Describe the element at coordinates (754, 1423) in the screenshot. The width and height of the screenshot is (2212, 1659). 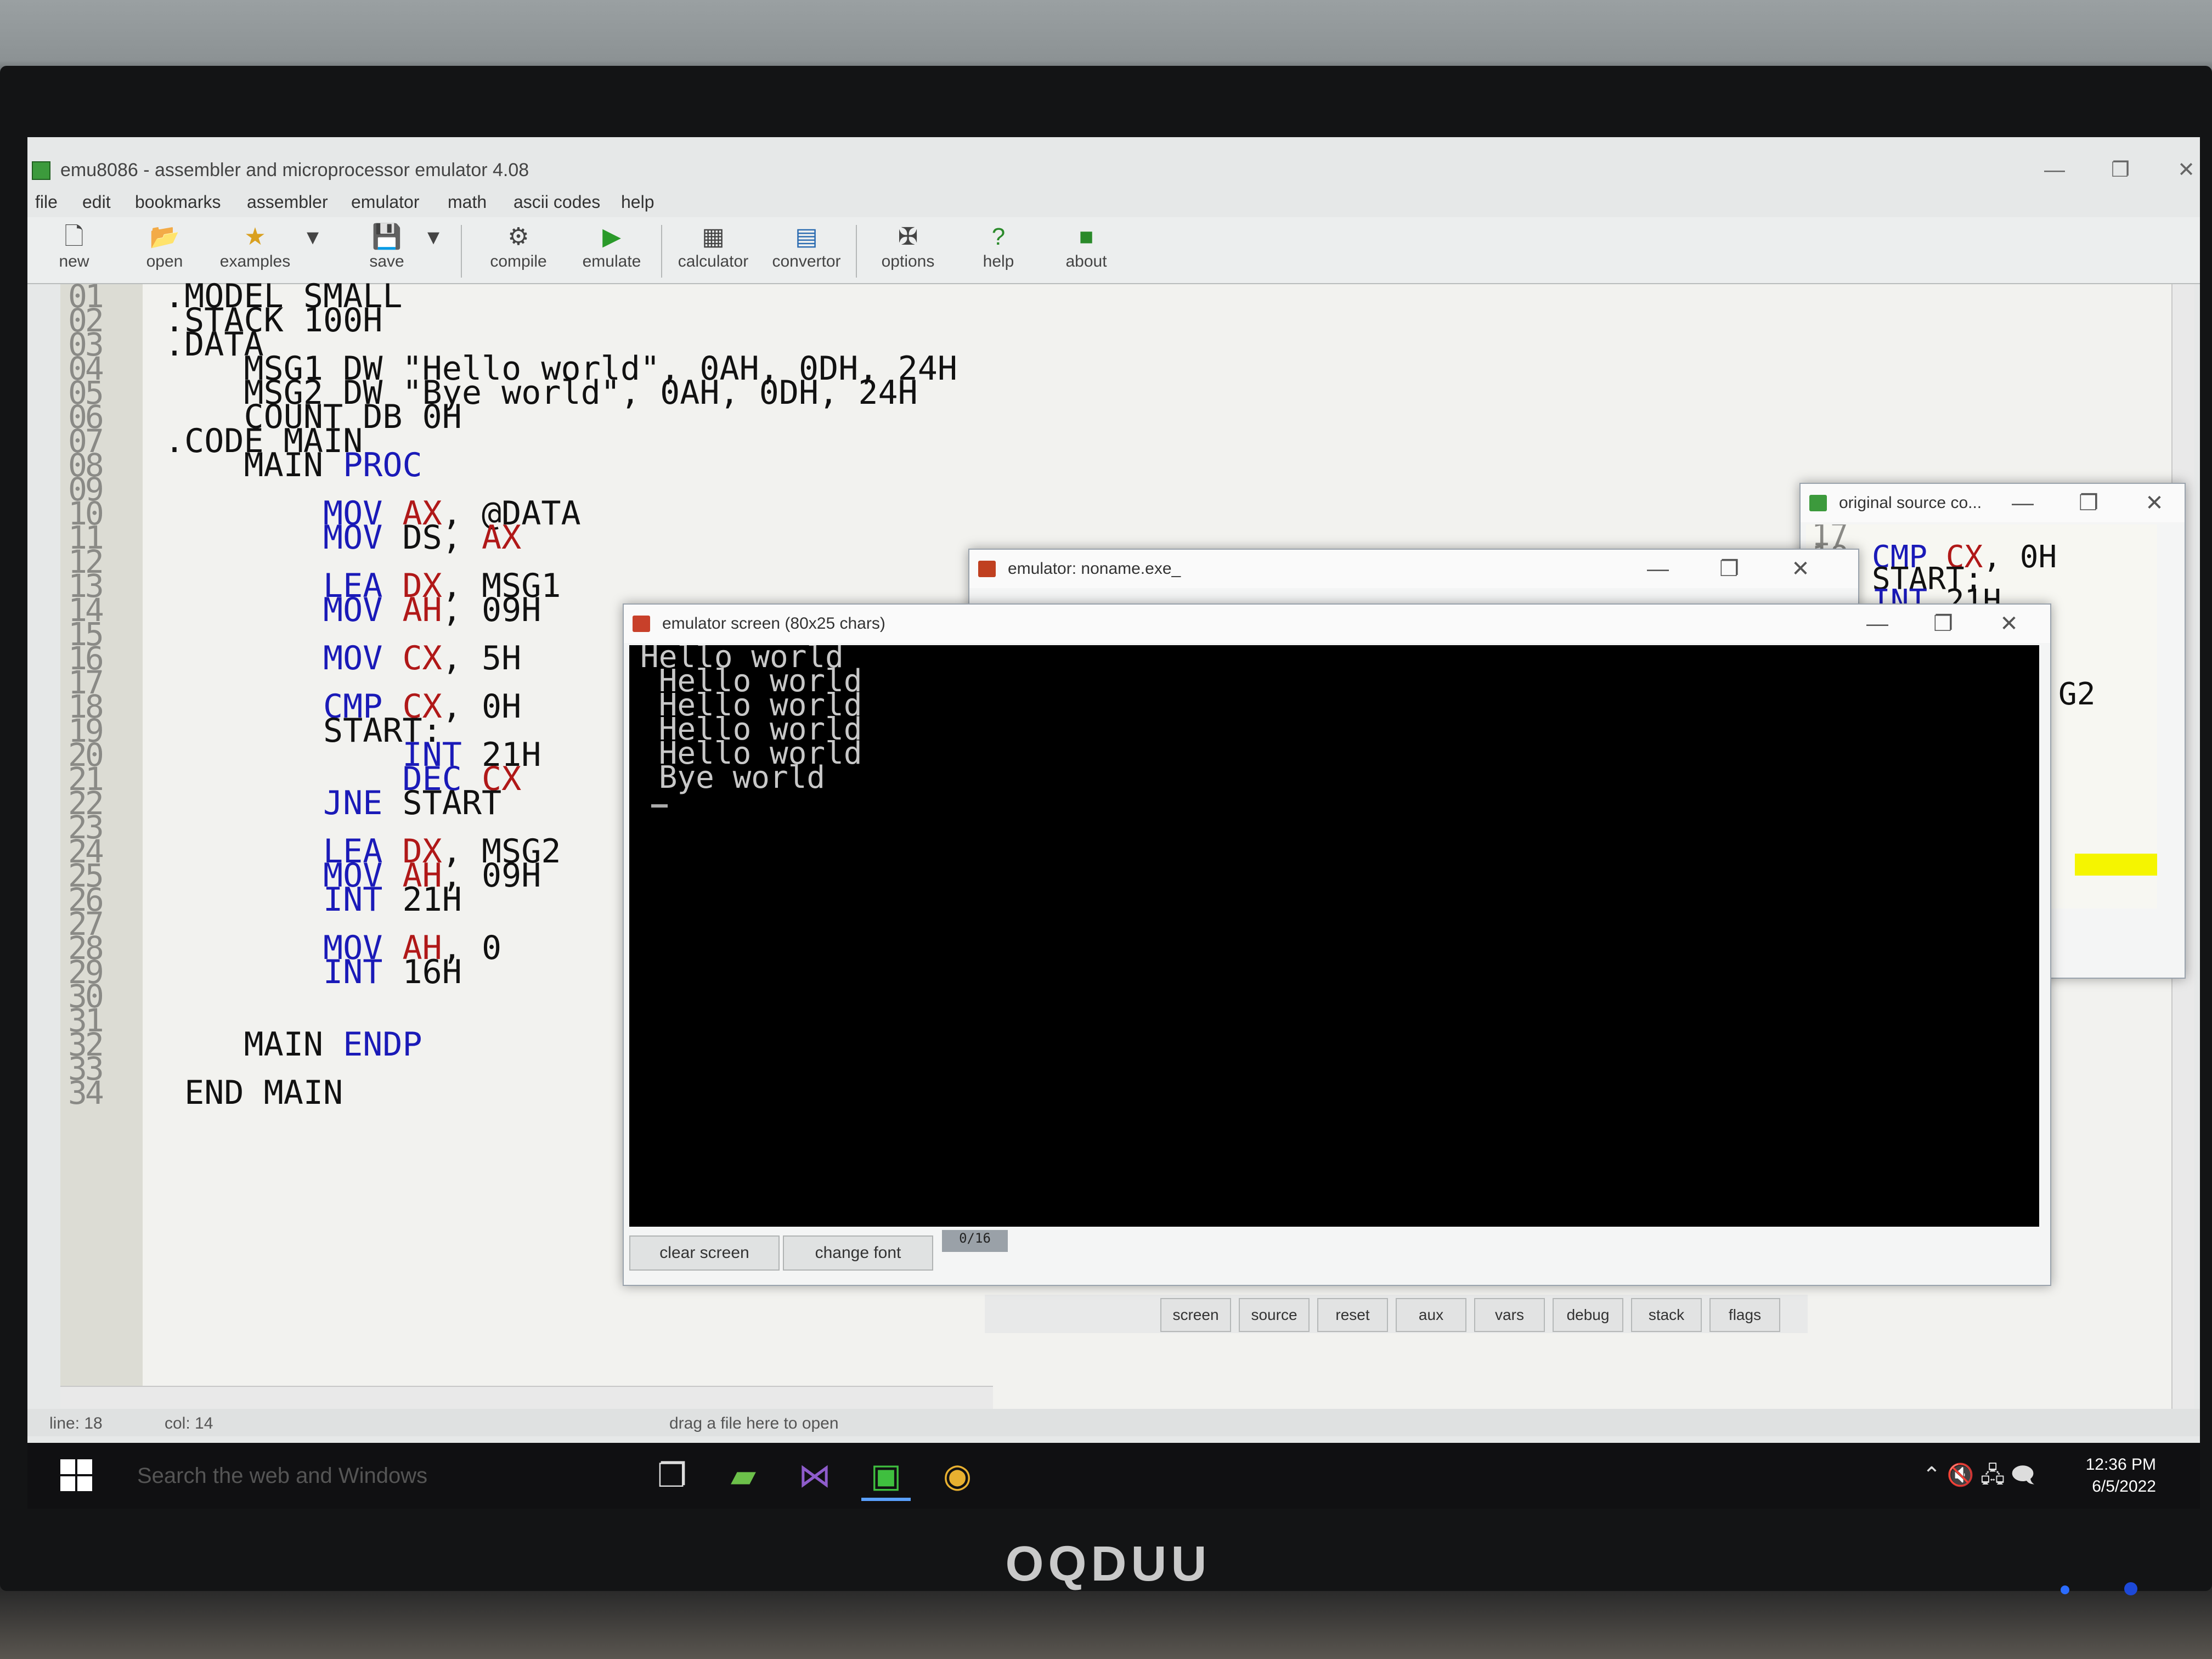
I see `status-drag-hint: drag a file here to open` at that location.